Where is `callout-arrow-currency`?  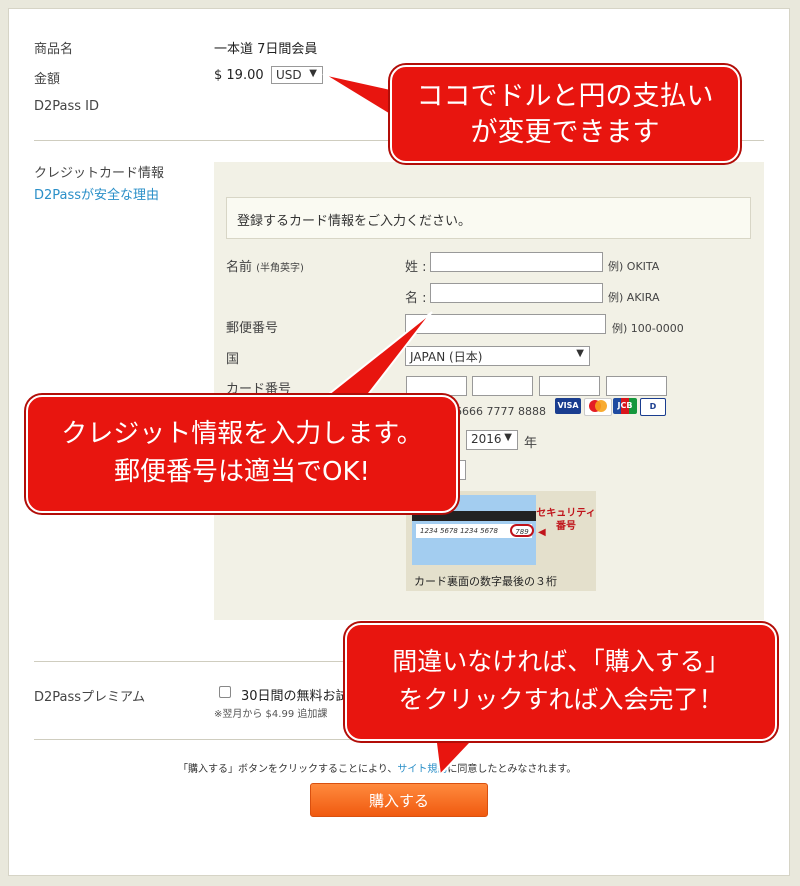
callout-arrow-currency is located at coordinates (359, 96).